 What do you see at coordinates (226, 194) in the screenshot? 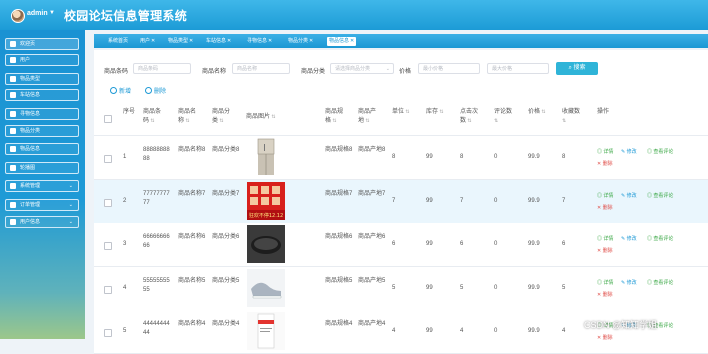
I see `cell-cat: 商品分类7` at bounding box center [226, 194].